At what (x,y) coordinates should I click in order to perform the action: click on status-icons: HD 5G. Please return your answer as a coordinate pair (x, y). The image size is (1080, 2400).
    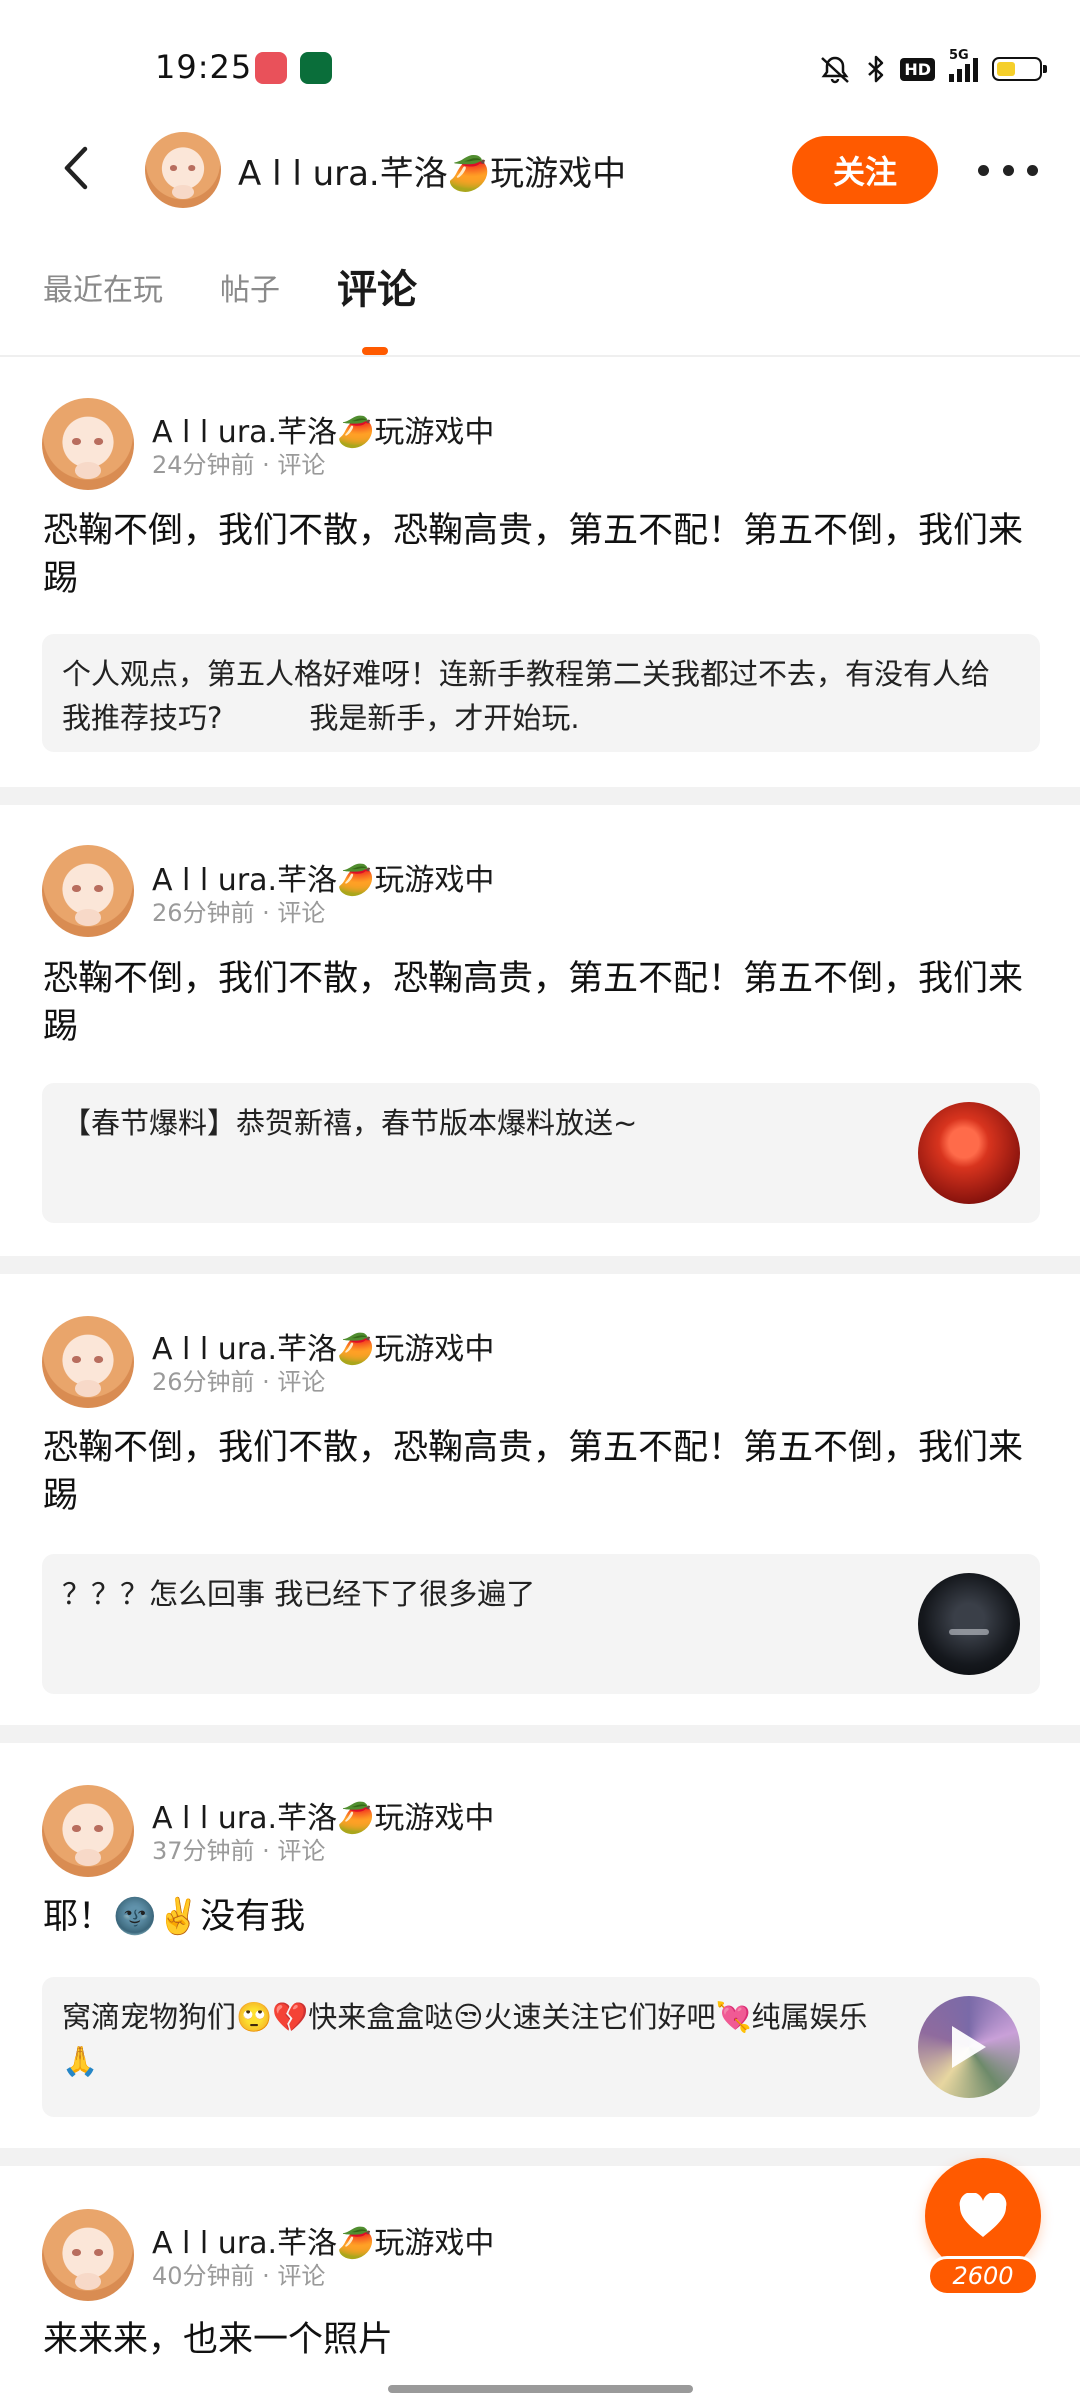
    Looking at the image, I should click on (932, 68).